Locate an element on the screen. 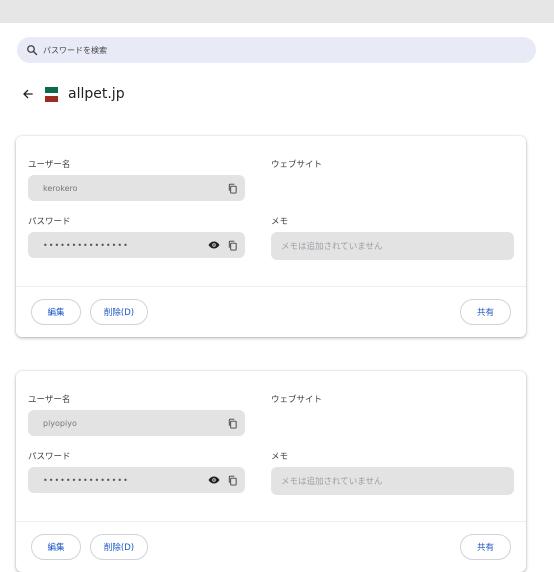 The width and height of the screenshot is (554, 572). back-arrow-icon is located at coordinates (29, 94).